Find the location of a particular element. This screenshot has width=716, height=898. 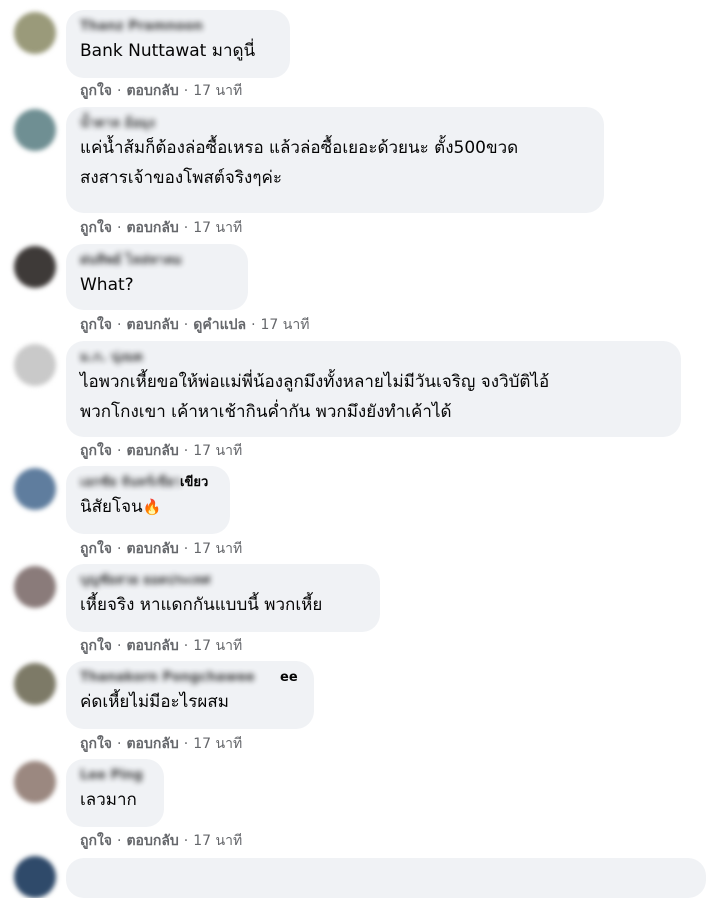

comment-text: เหี้ยจริง หาแดกกันแบบนี้ พวกเหี้ย is located at coordinates (223, 605).